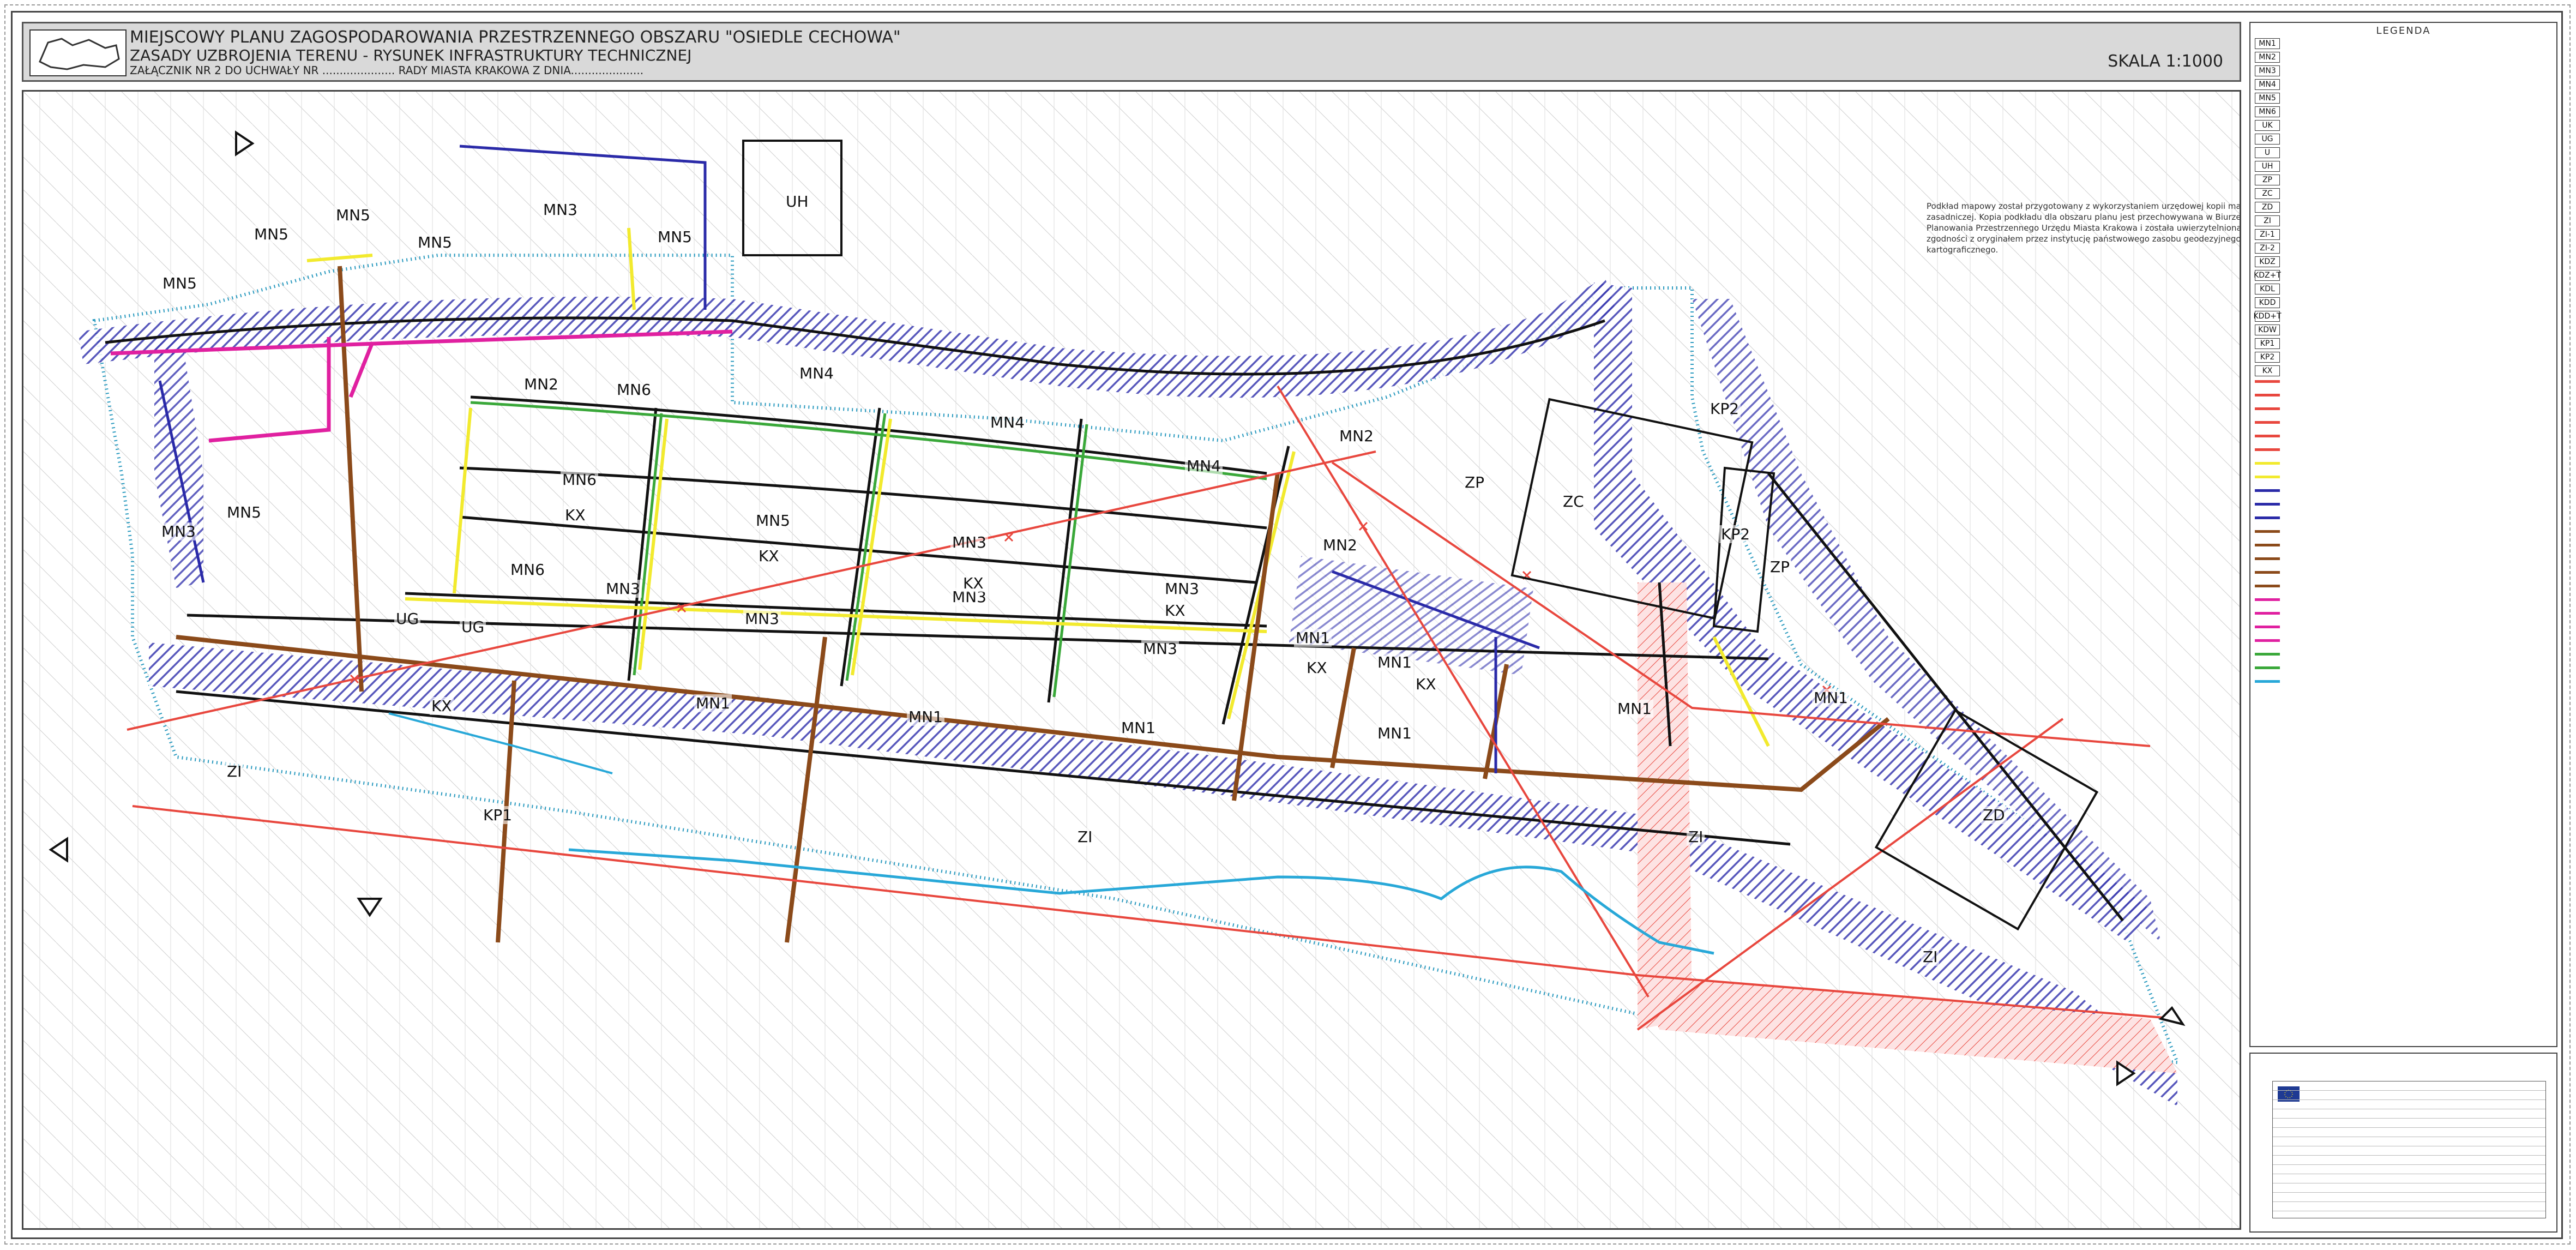 The width and height of the screenshot is (2576, 1250). What do you see at coordinates (2267, 343) in the screenshot?
I see `legend-symbol-code: KP1` at bounding box center [2267, 343].